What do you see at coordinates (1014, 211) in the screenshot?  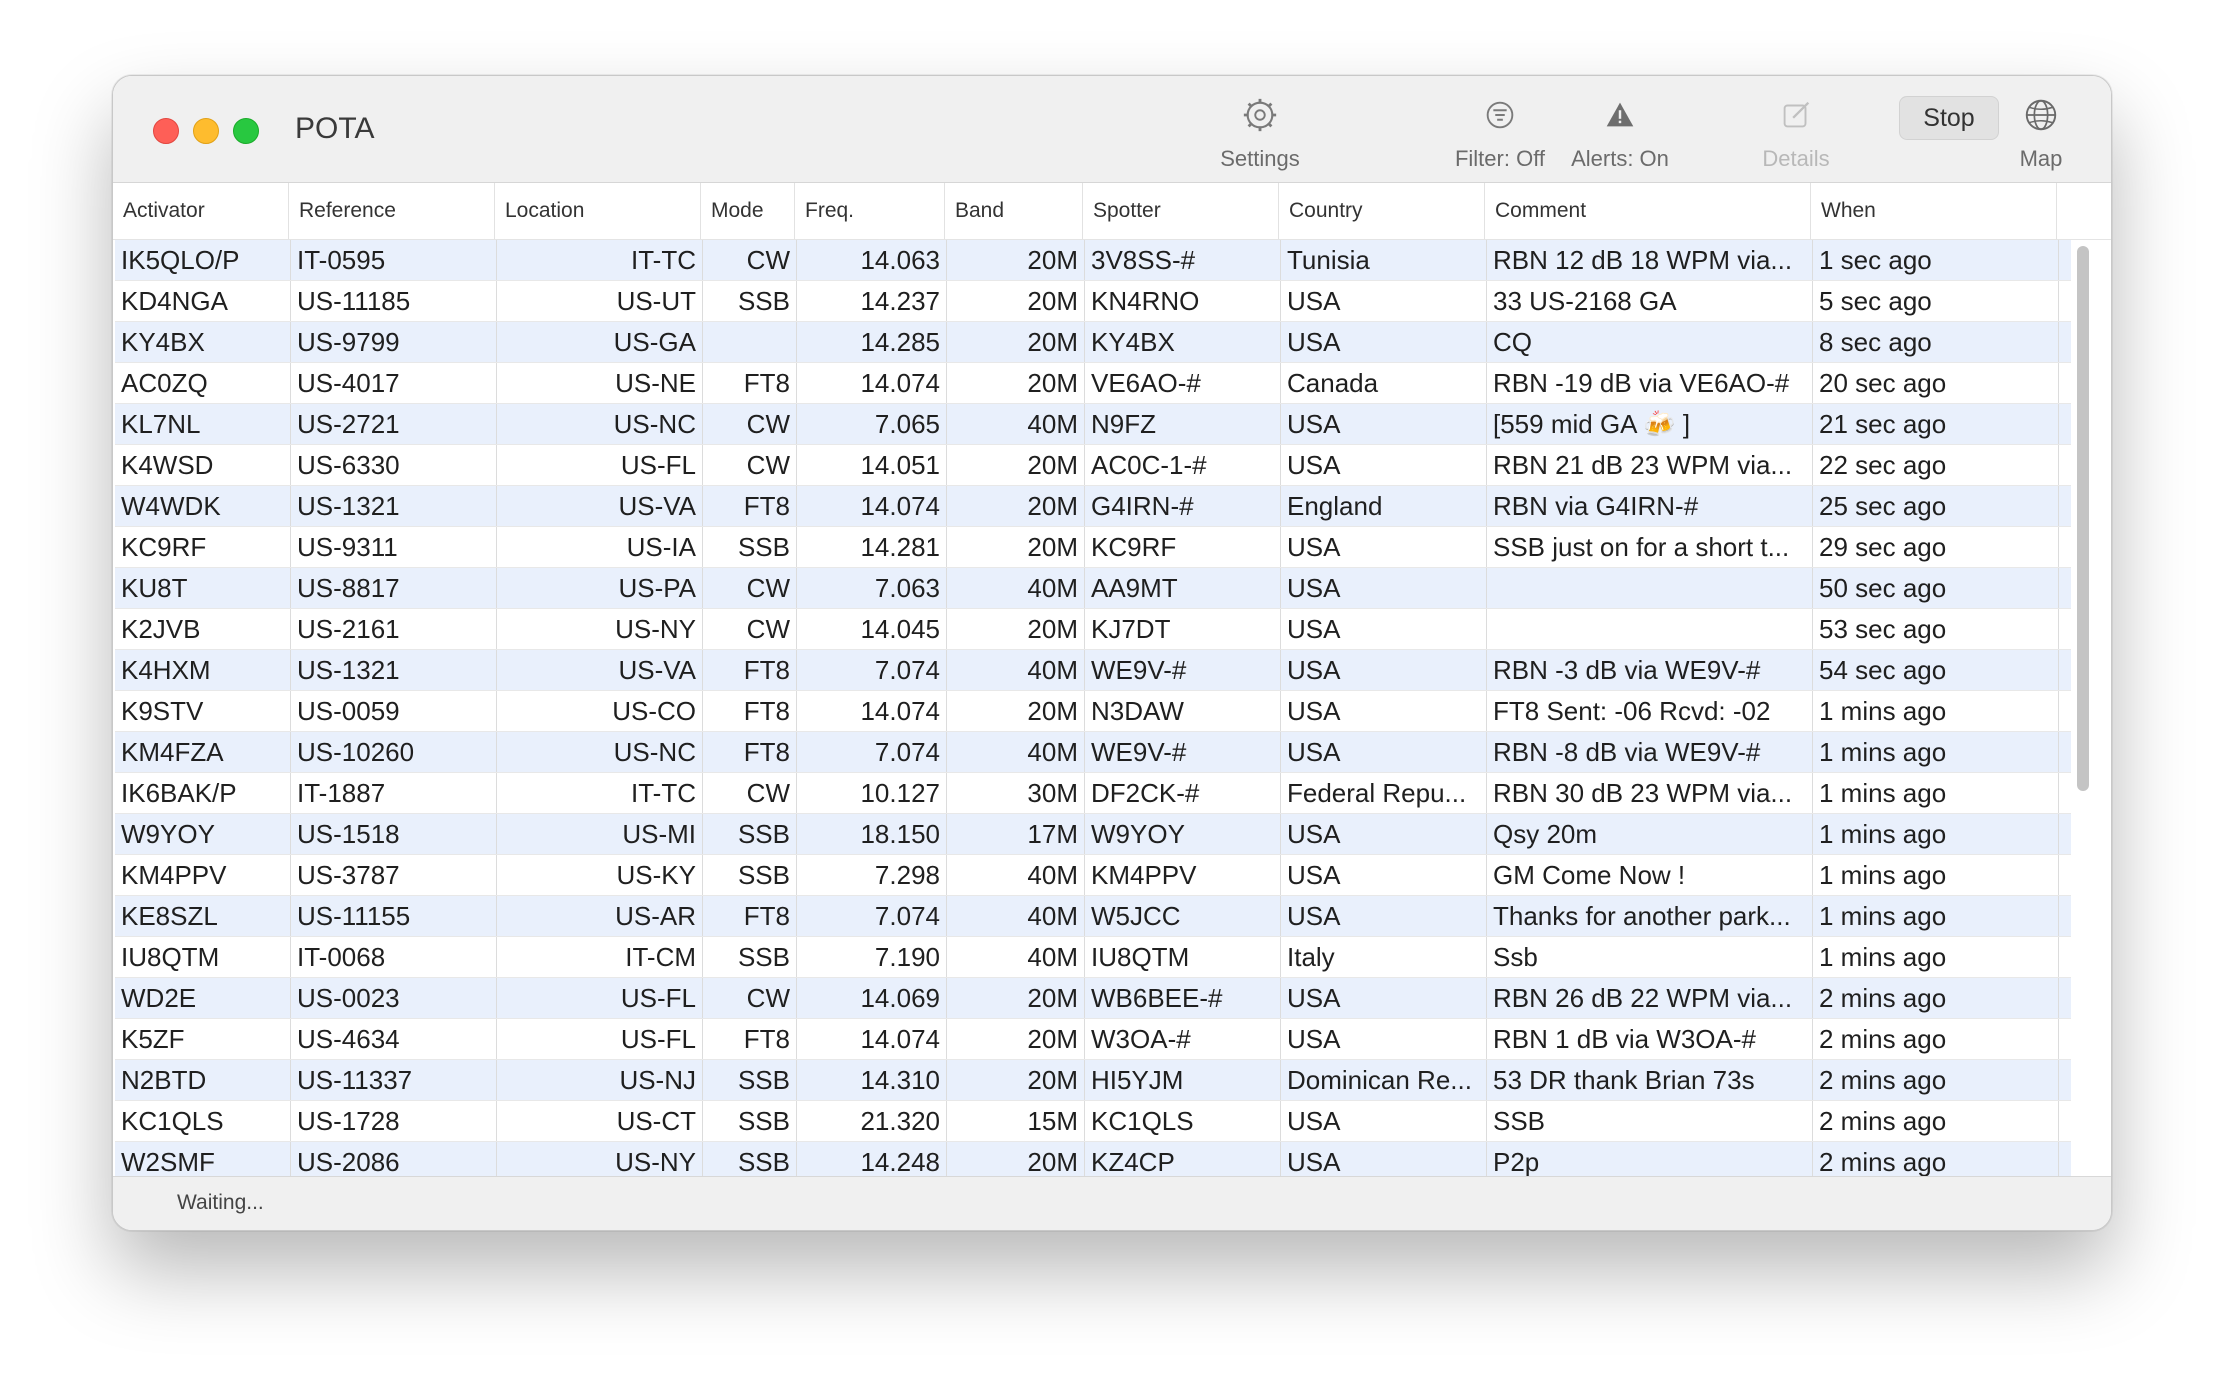 I see `column-header-band: Band` at bounding box center [1014, 211].